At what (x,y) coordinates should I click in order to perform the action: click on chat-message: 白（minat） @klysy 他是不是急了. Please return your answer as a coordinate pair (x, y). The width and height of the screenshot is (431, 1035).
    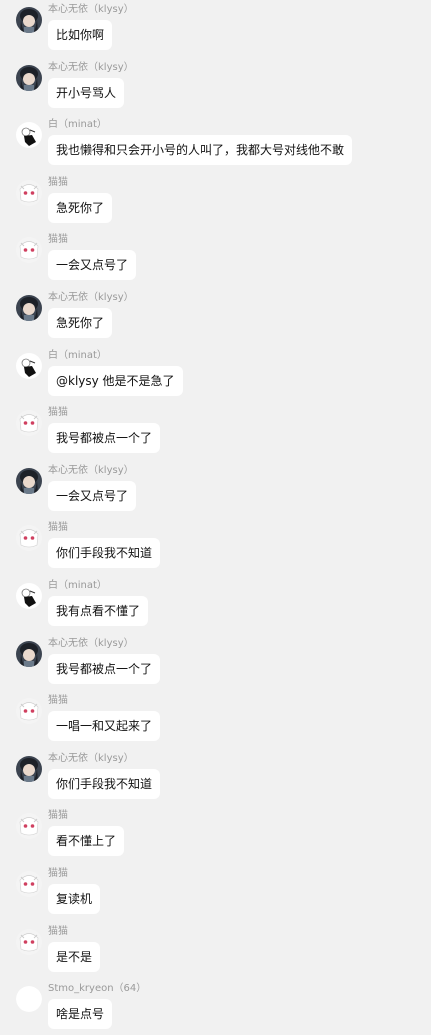
    Looking at the image, I should click on (215, 376).